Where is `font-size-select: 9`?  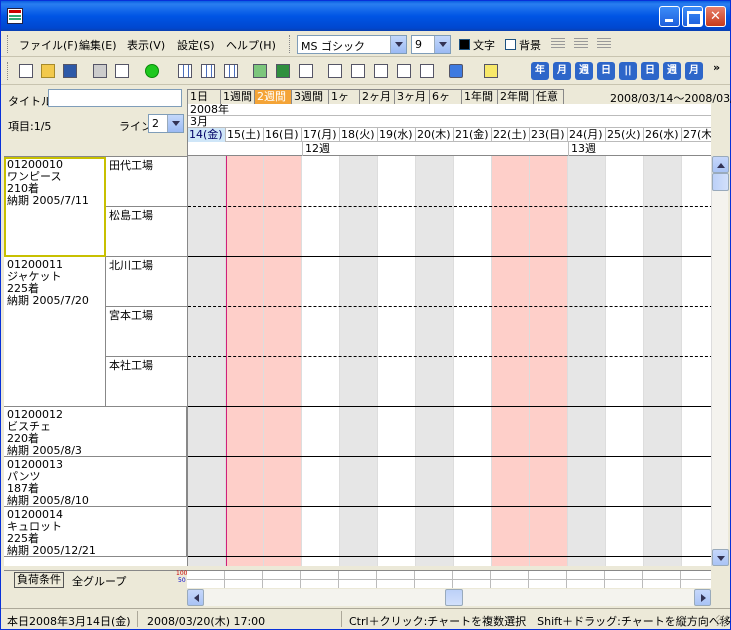
font-size-select: 9 is located at coordinates (431, 44).